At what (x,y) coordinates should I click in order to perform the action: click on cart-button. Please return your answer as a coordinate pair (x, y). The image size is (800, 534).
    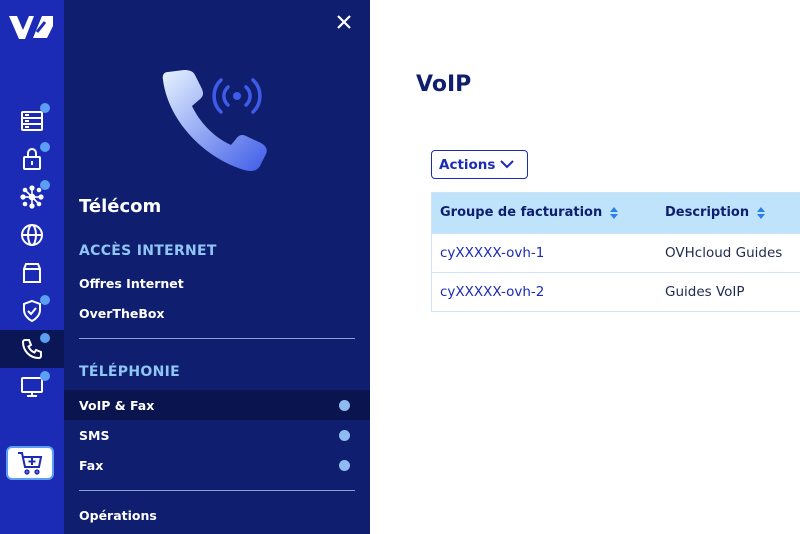
    Looking at the image, I should click on (30, 463).